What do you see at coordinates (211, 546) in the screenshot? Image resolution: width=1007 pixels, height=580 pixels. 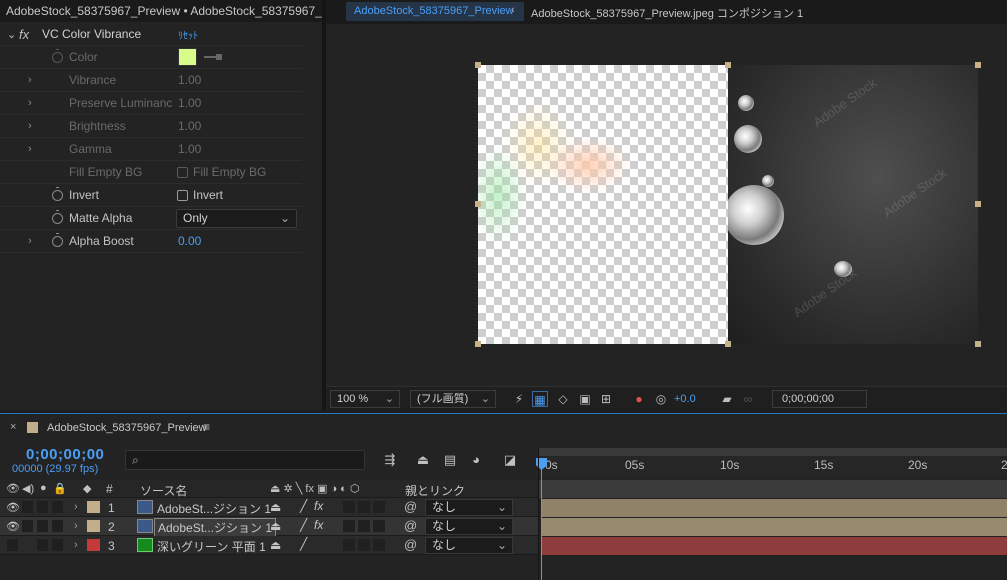 I see `layer-name: 深いグリーン 平面 1` at bounding box center [211, 546].